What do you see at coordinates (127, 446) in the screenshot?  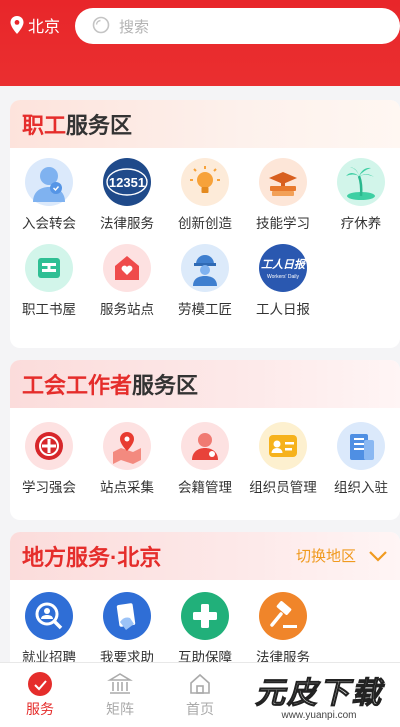 I see `map-pin-icon` at bounding box center [127, 446].